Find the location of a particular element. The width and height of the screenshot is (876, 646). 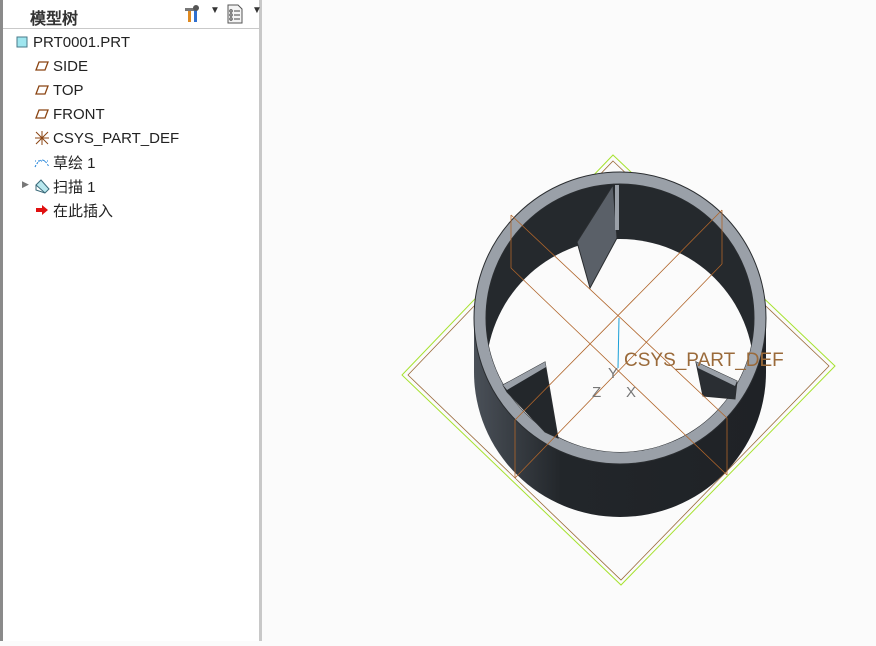

axis-label-x: X is located at coordinates (631, 392).